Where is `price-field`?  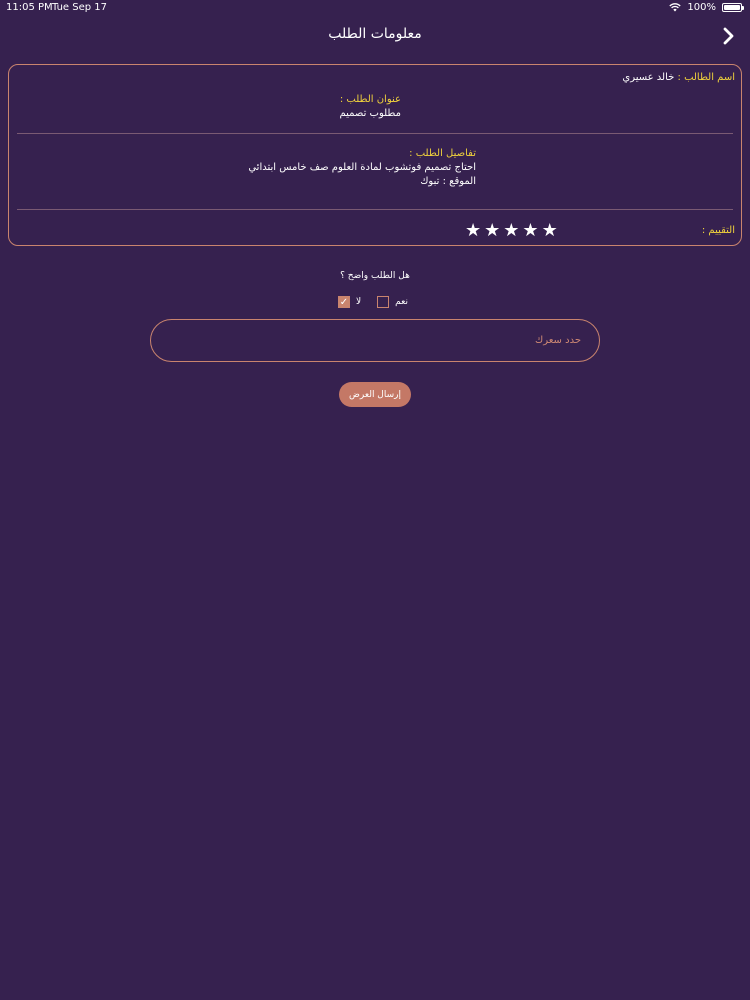
price-field is located at coordinates (375, 340).